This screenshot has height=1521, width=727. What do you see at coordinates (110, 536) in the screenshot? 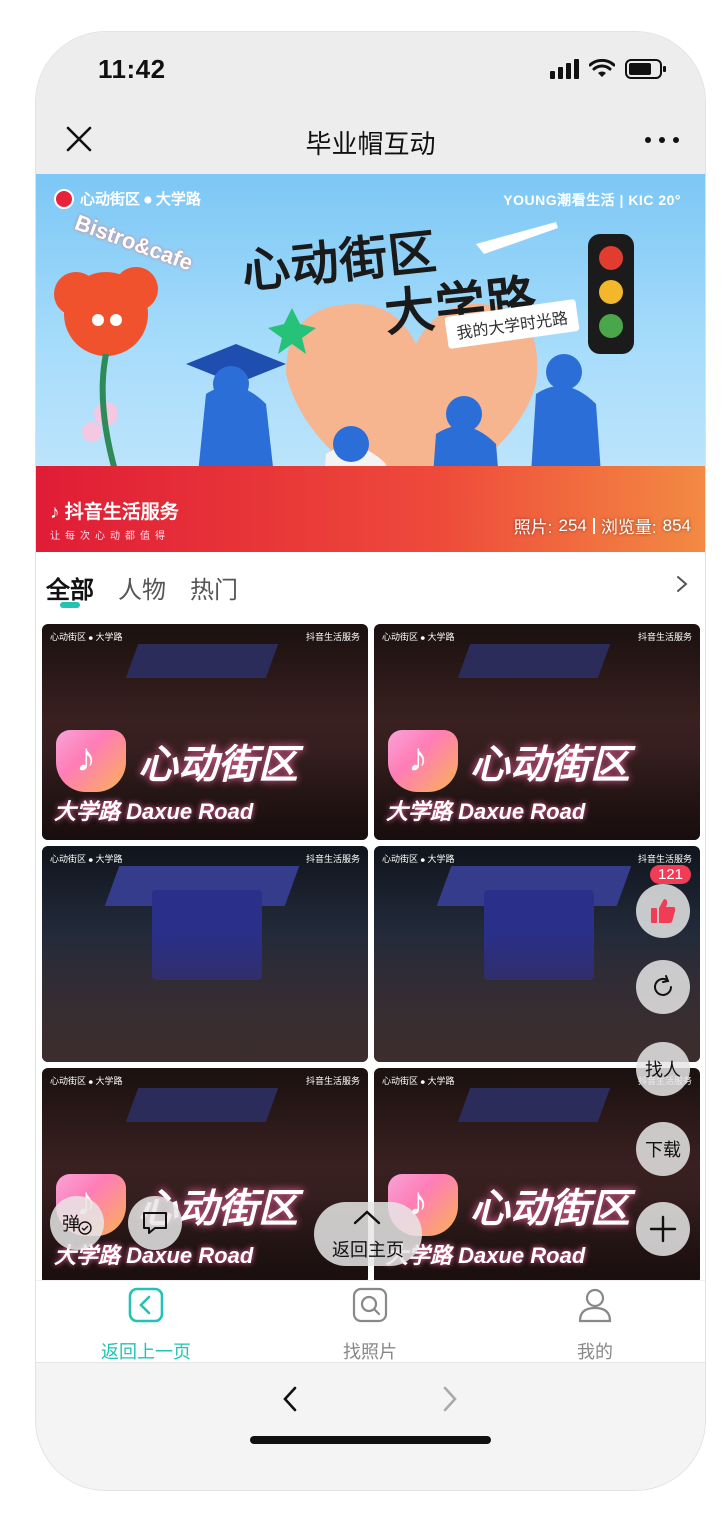
I see `douyin-slogan: 让每次心动都值得` at bounding box center [110, 536].